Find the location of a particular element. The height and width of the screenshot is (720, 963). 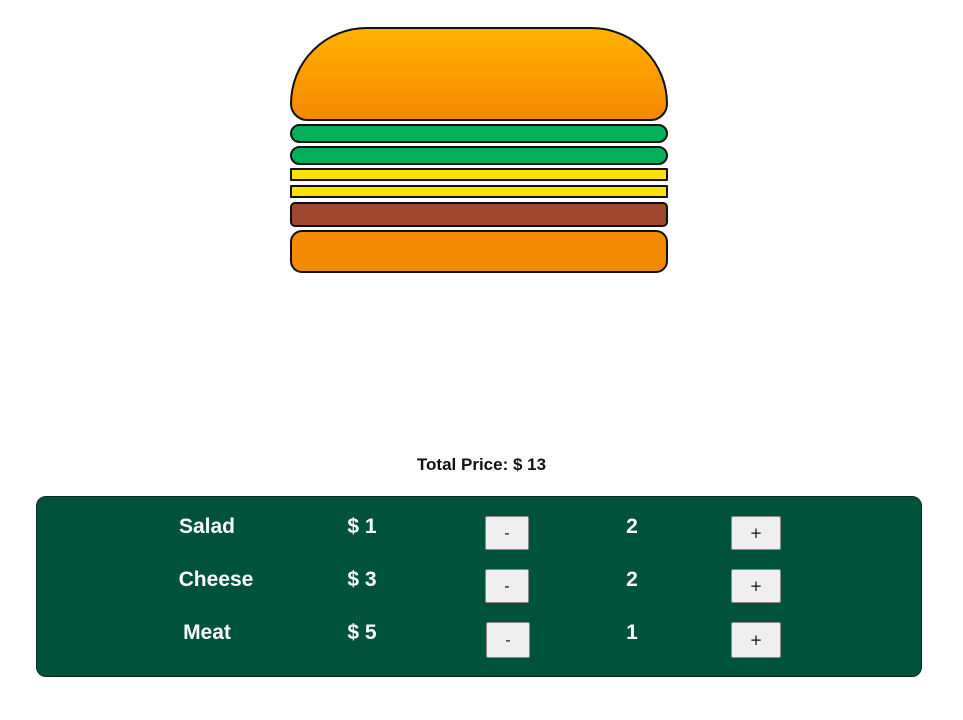

salad-add-button: + is located at coordinates (756, 533).